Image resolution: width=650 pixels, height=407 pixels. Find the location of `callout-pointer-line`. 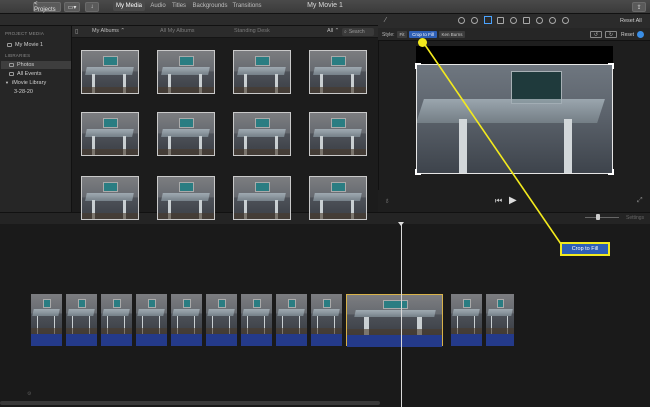

callout-pointer-line is located at coordinates (493, 144).